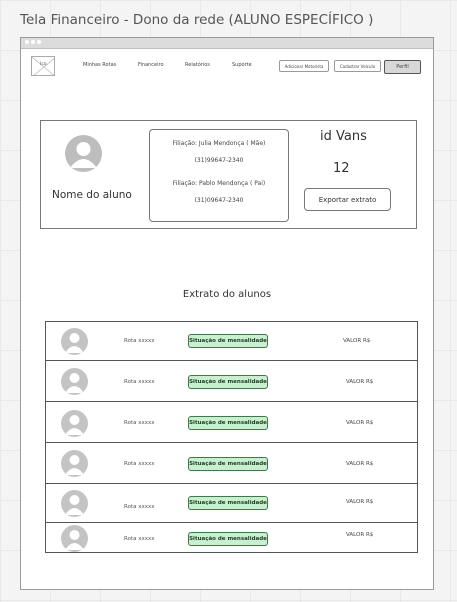  What do you see at coordinates (219, 143) in the screenshot?
I see `parent-mother-label: Filiação: Julia Mendonça ( Mãe)` at bounding box center [219, 143].